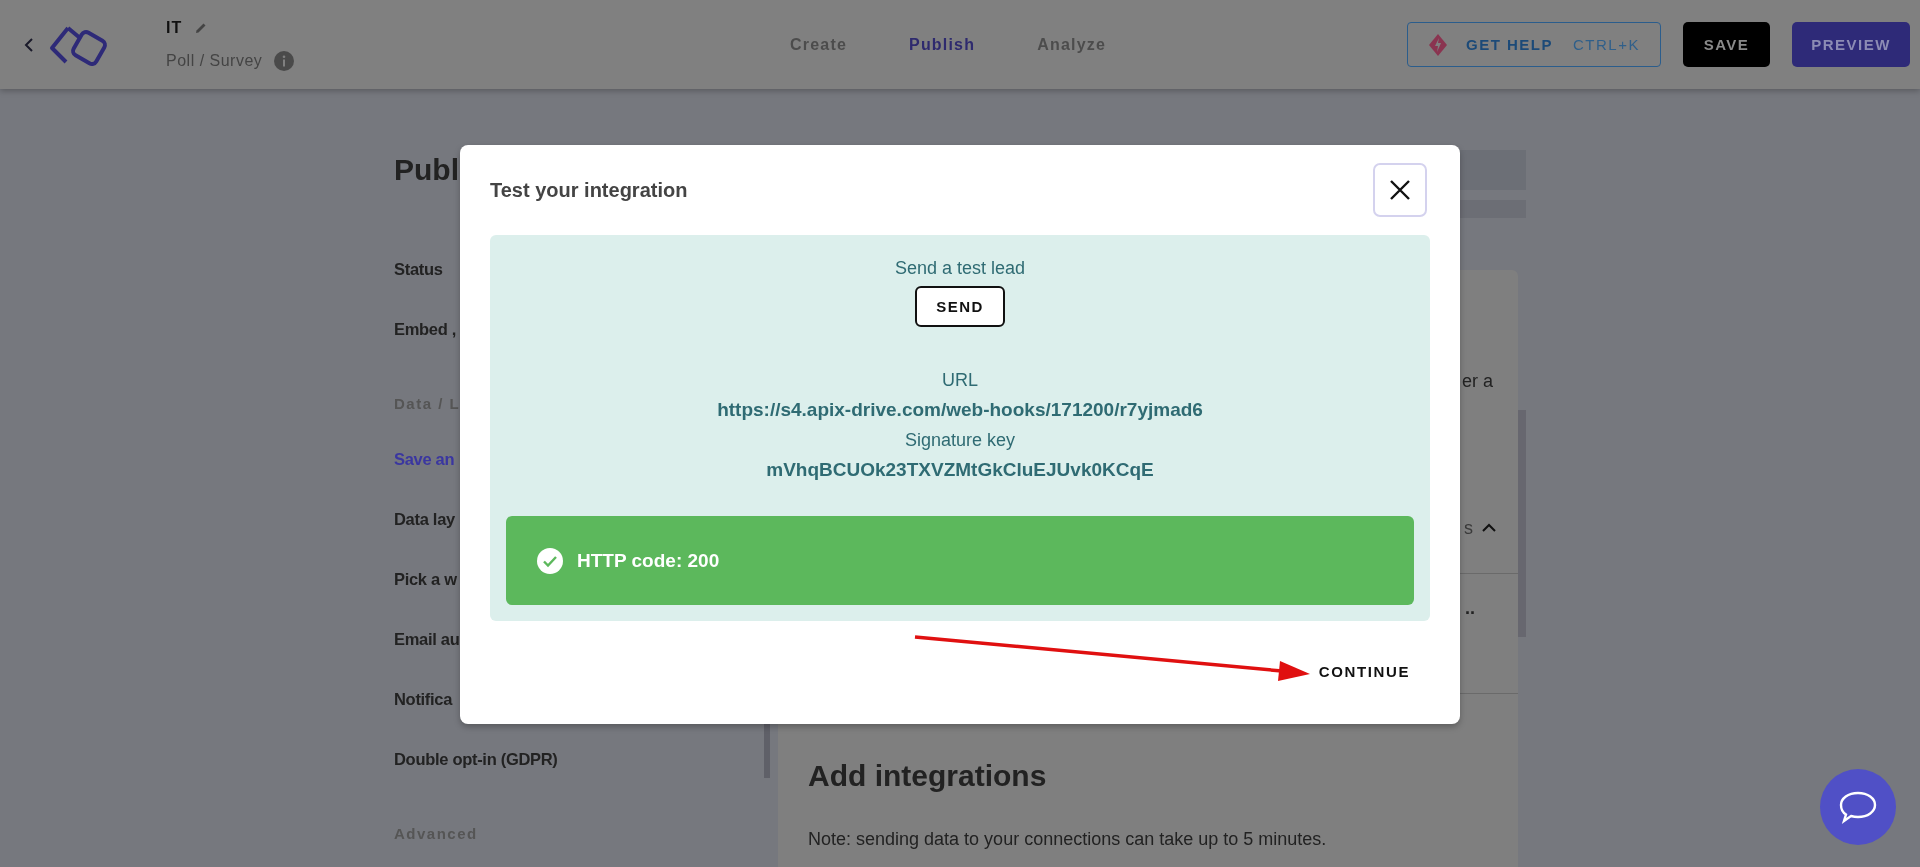 The width and height of the screenshot is (1920, 867). Describe the element at coordinates (424, 519) in the screenshot. I see `sidebar-item: Data lay` at that location.